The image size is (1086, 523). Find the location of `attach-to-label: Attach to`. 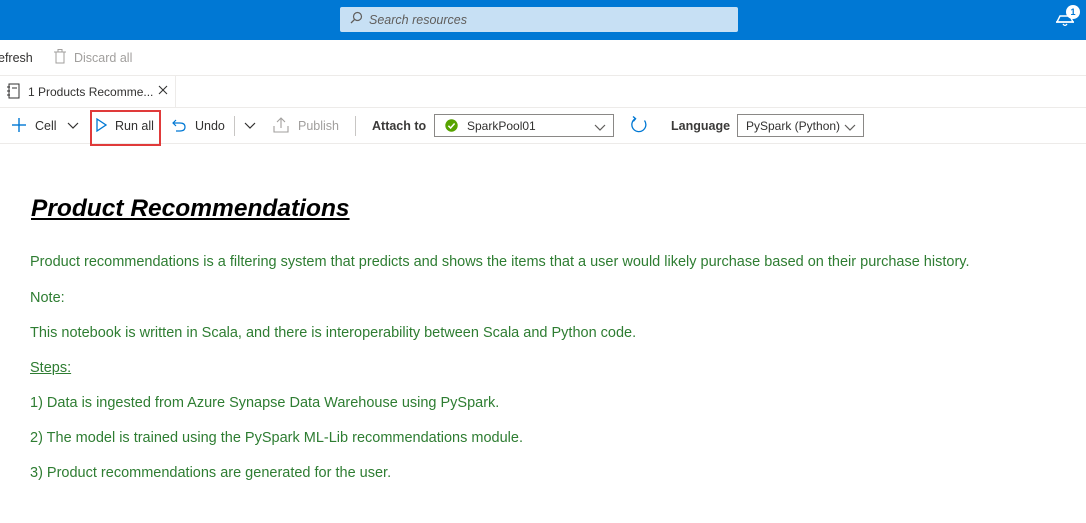

attach-to-label: Attach to is located at coordinates (399, 126).